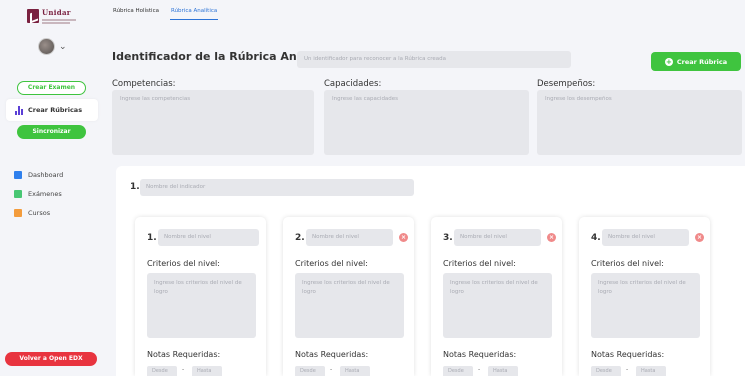 This screenshot has width=745, height=376. Describe the element at coordinates (18, 213) in the screenshot. I see `course-icon` at that location.